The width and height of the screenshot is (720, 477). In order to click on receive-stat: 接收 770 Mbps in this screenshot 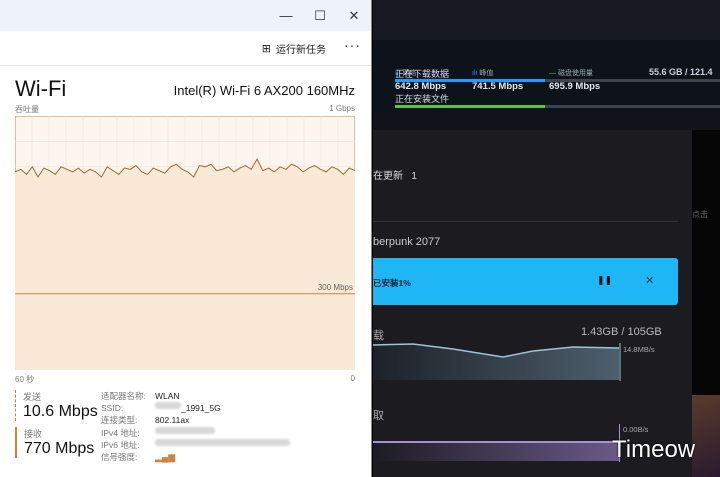, I will do `click(54, 442)`.